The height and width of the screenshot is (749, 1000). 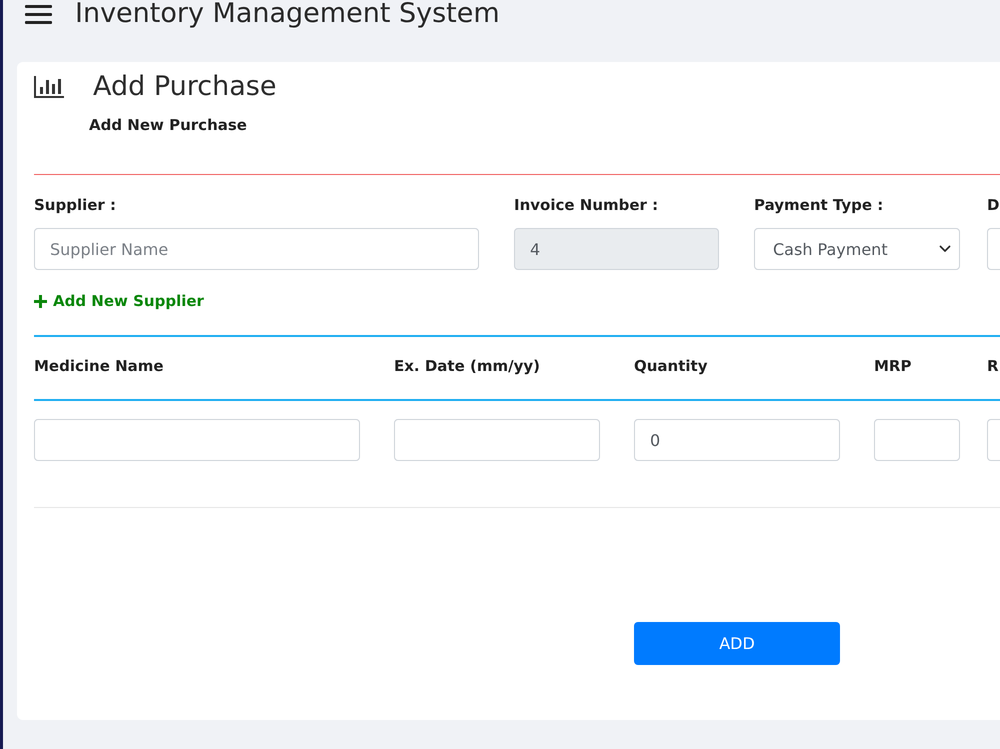 I want to click on bar-chart-icon, so click(x=49, y=87).